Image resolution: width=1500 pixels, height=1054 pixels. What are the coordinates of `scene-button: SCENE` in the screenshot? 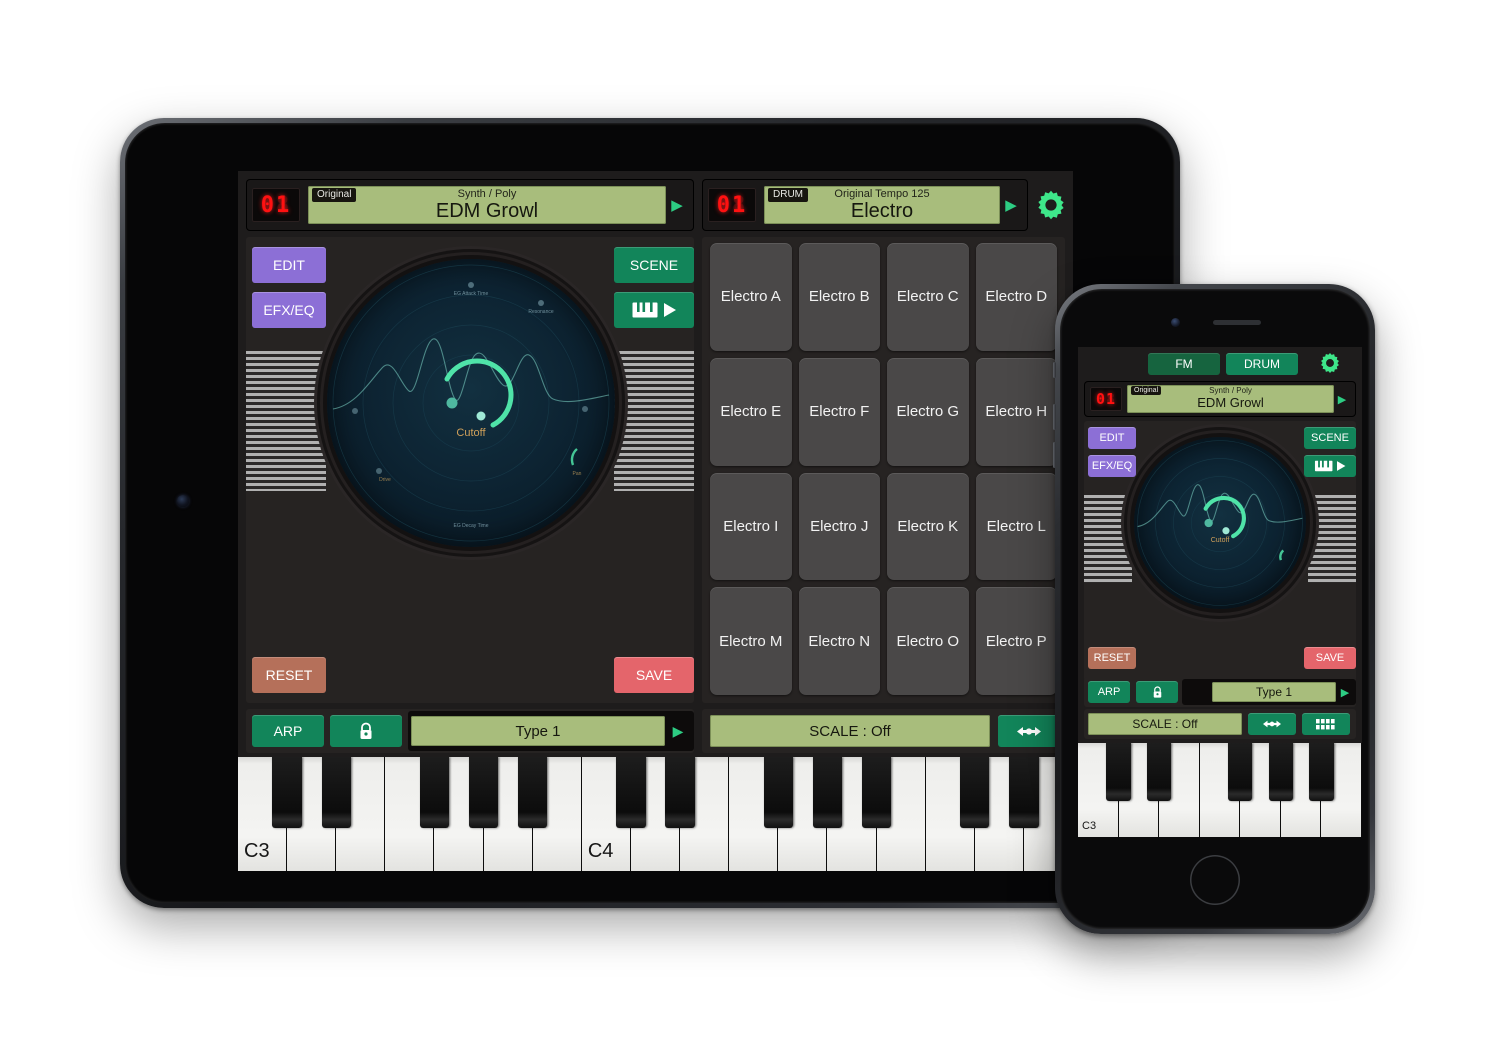 It's located at (654, 265).